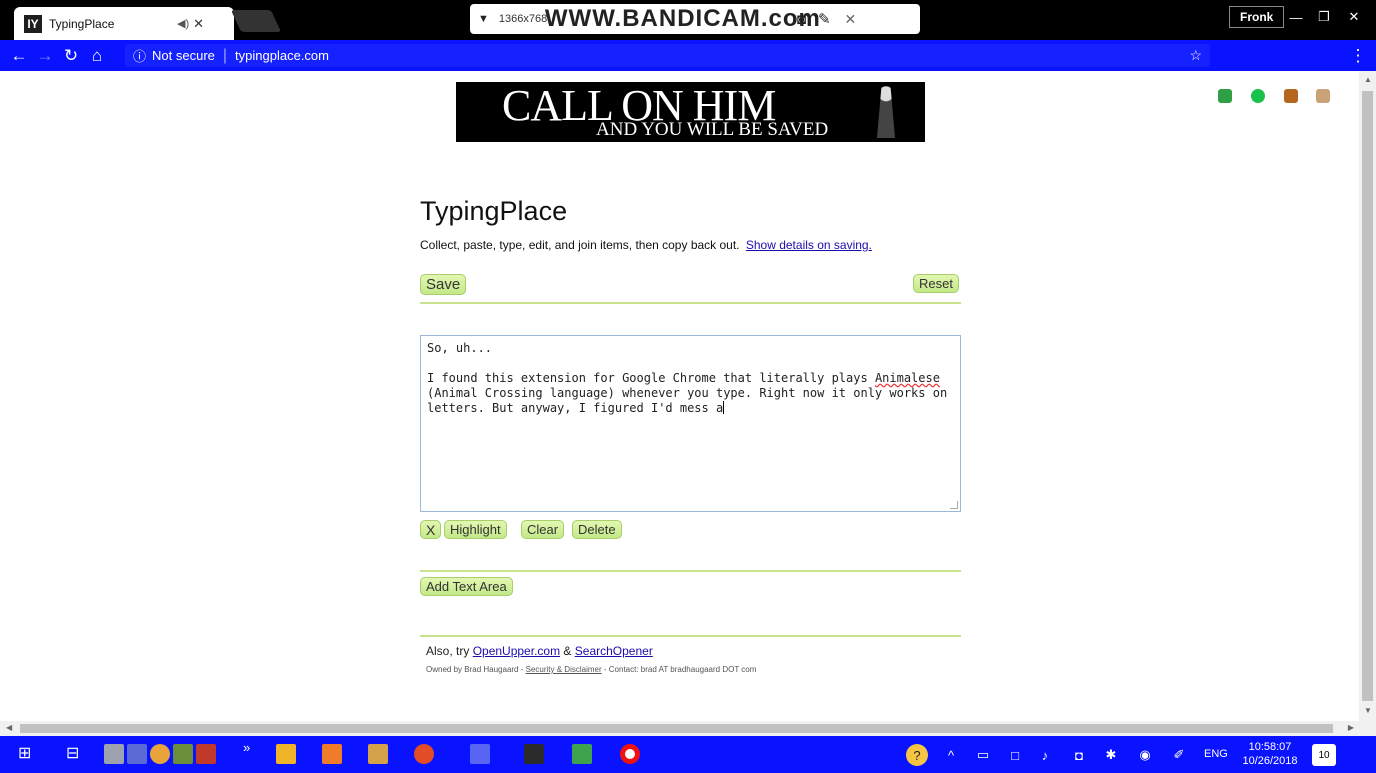 The width and height of the screenshot is (1376, 773). I want to click on new-tab-button, so click(256, 21).